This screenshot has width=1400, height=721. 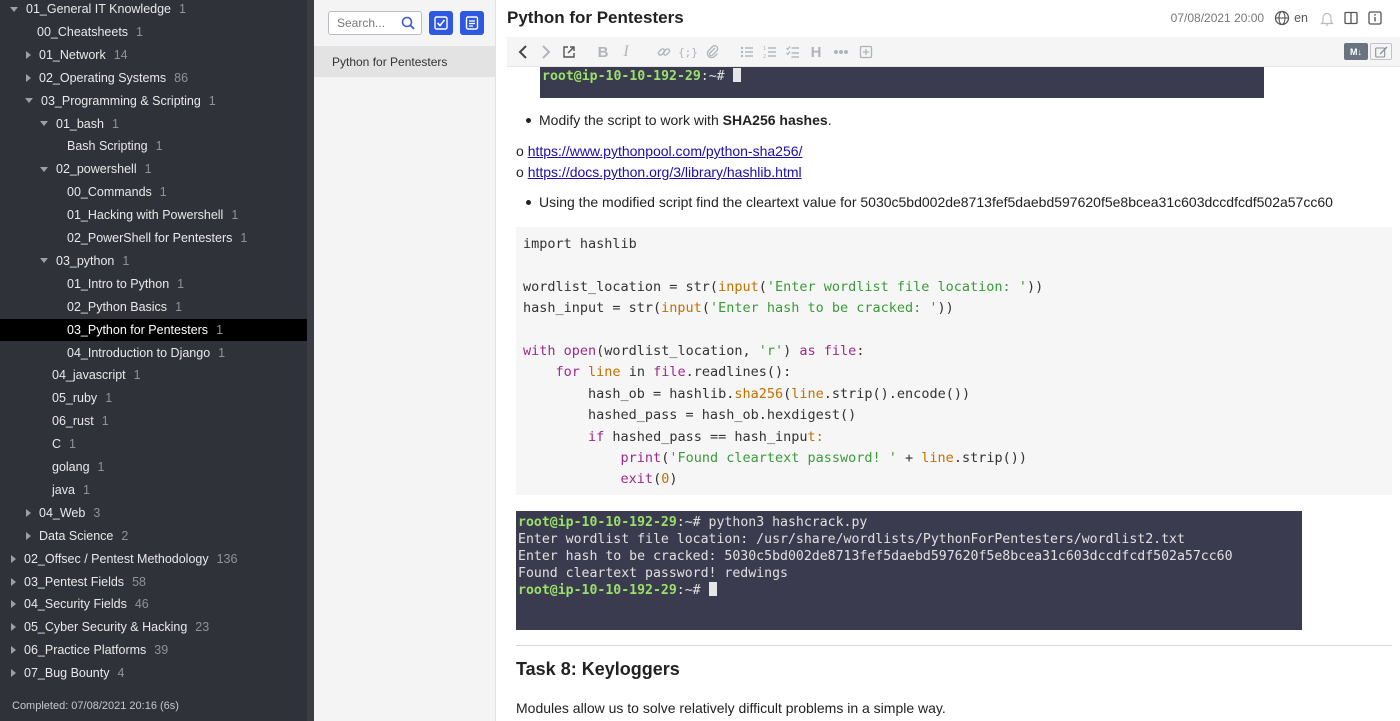 I want to click on plus-square-icon, so click(x=866, y=52).